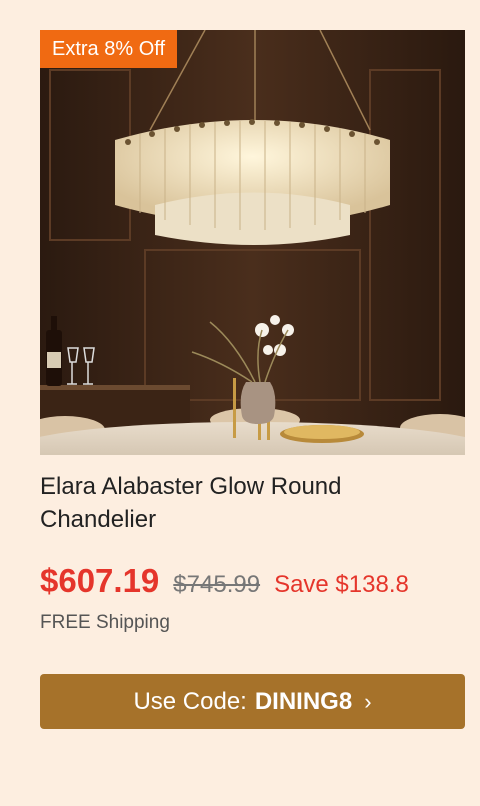  I want to click on sale-price: $607.19, so click(100, 580).